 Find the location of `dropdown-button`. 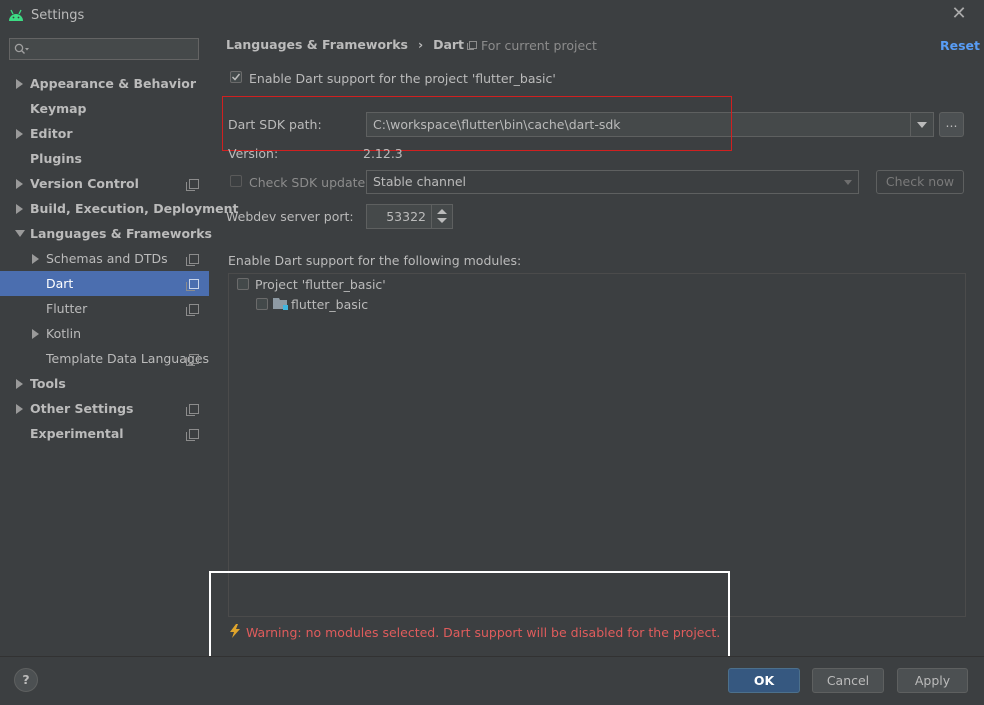

dropdown-button is located at coordinates (921, 124).